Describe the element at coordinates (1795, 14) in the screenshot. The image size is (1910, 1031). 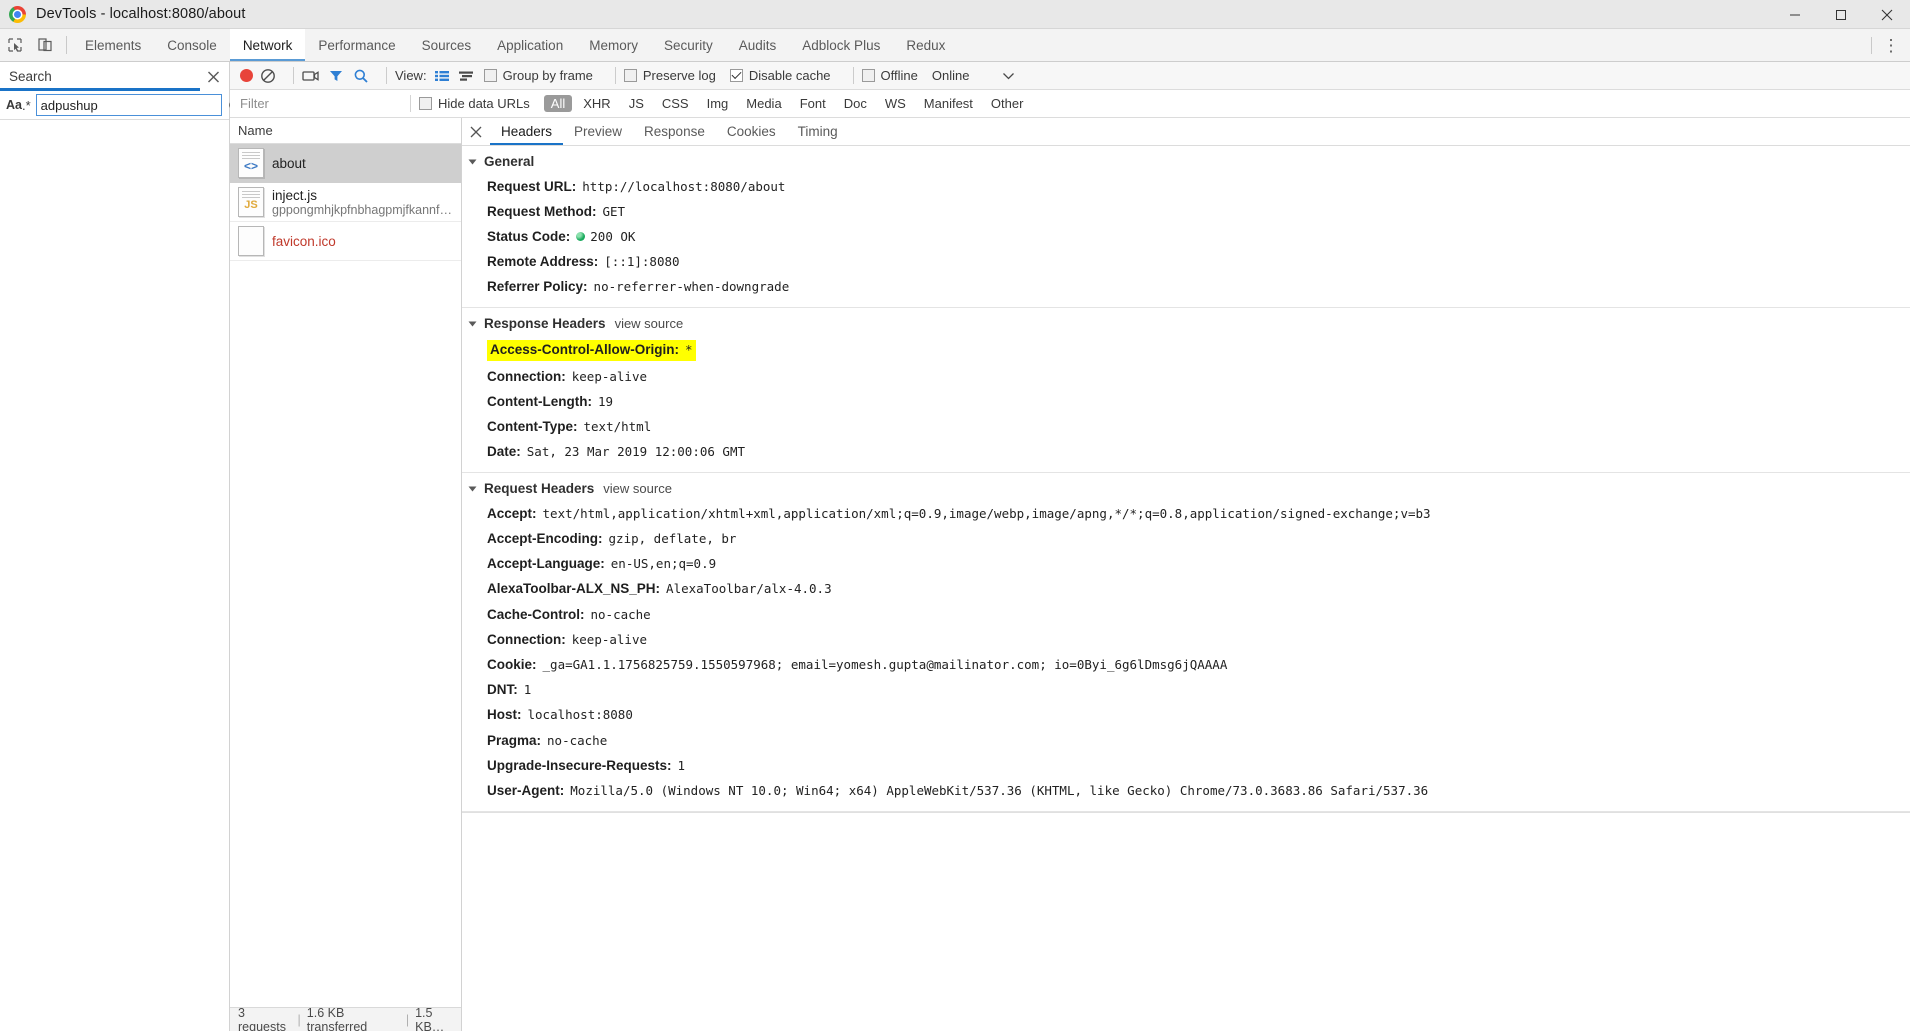
I see `minimize-button` at that location.